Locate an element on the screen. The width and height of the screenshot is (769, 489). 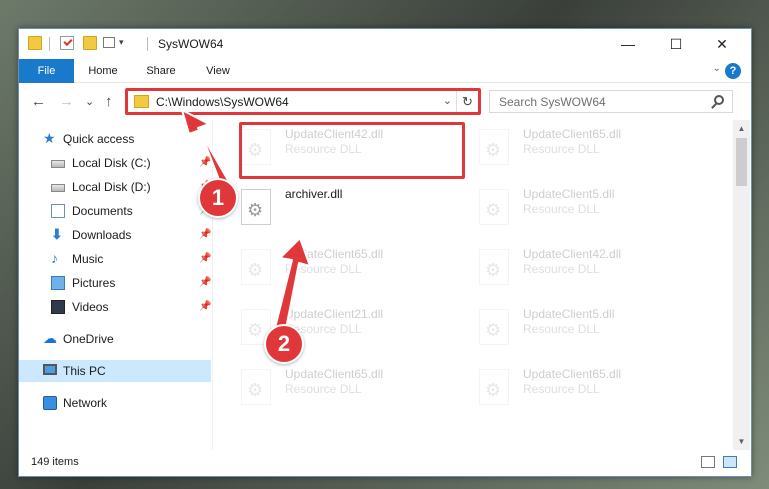
back-button: ← is located at coordinates (38, 101).